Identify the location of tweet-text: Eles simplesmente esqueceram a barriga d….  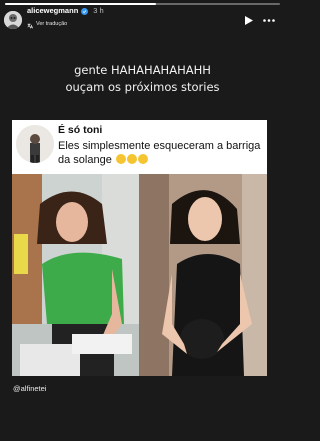
(160, 153).